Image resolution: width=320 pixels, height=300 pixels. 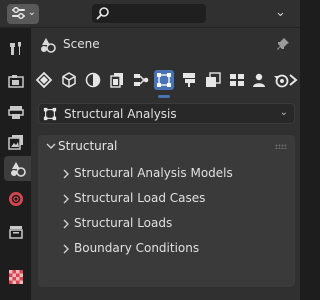 I want to click on tab-output, so click(x=16, y=111).